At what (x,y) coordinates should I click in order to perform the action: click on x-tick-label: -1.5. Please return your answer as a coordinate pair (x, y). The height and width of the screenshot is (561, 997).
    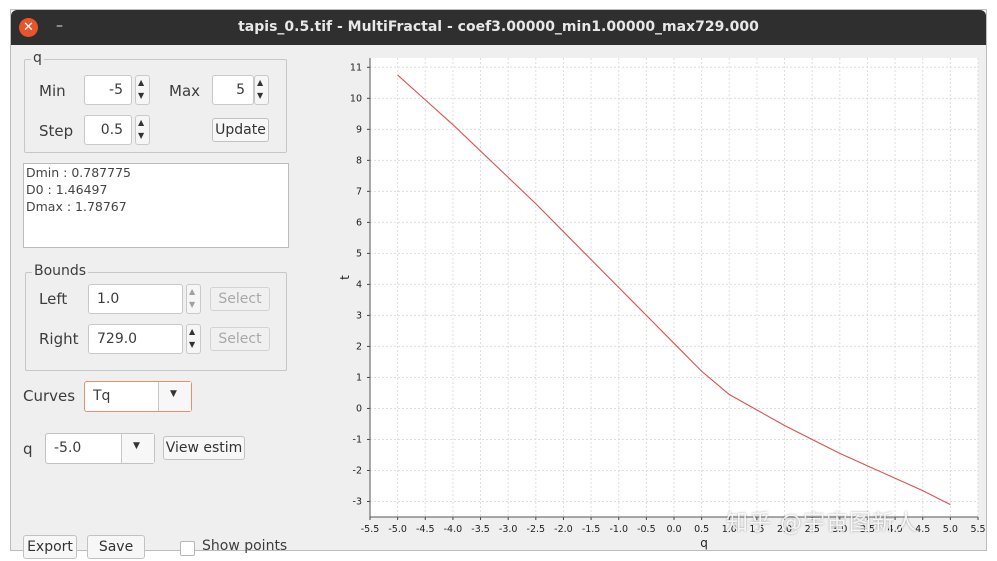
    Looking at the image, I should click on (591, 529).